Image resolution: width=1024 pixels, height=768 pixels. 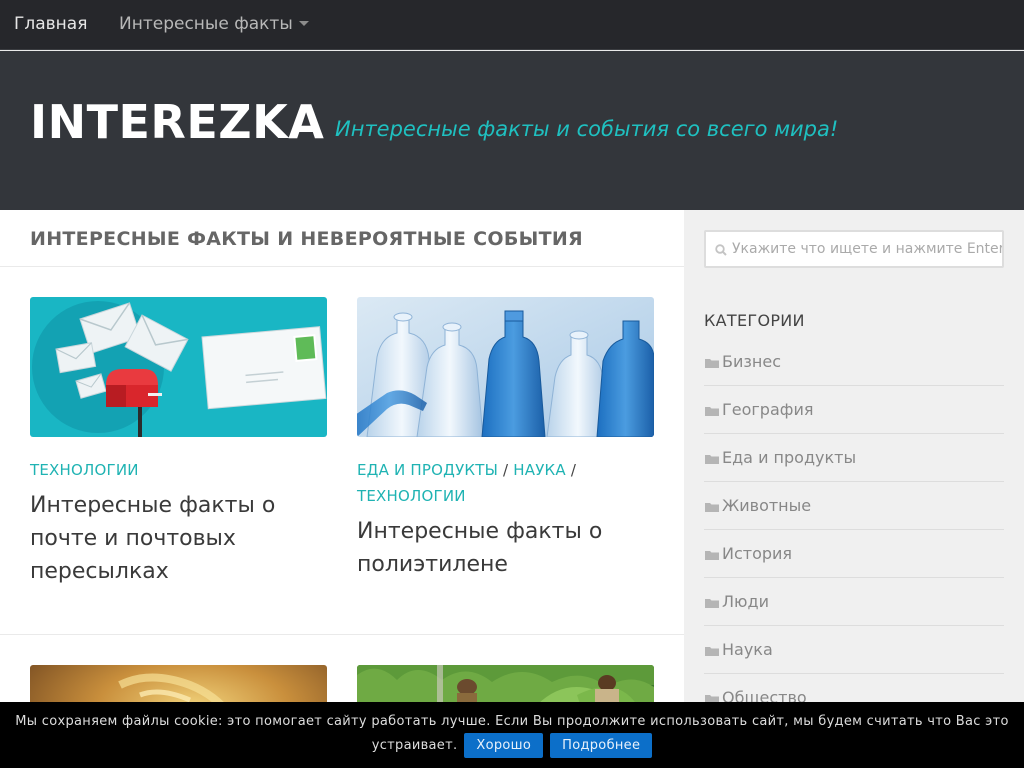 I want to click on sidebar-category-label: История, so click(x=757, y=553).